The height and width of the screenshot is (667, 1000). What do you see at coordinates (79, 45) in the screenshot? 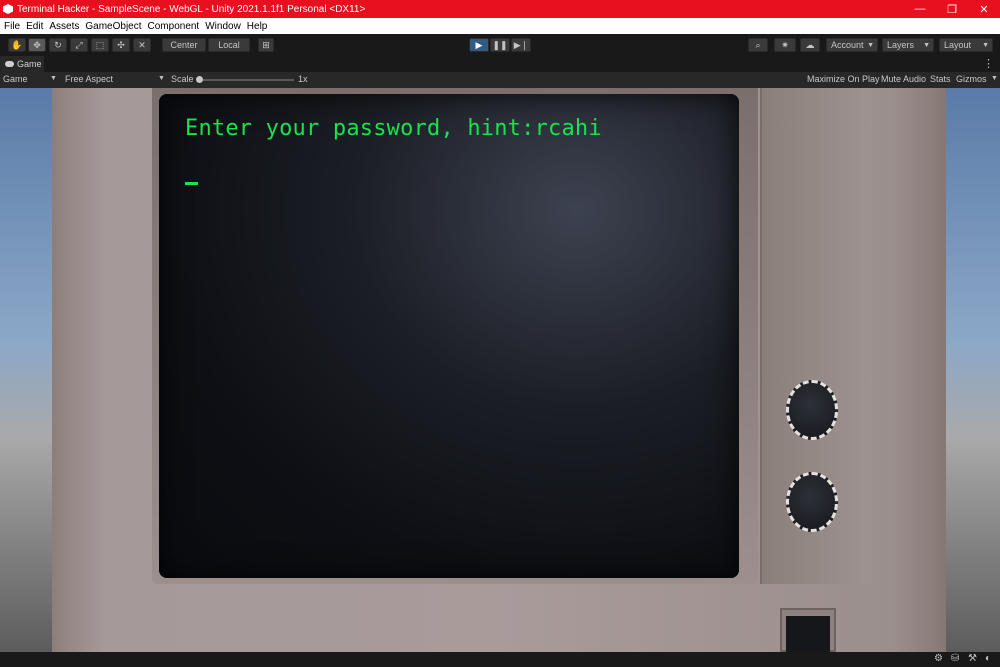
I see `scale-tool-icon: ⤢` at bounding box center [79, 45].